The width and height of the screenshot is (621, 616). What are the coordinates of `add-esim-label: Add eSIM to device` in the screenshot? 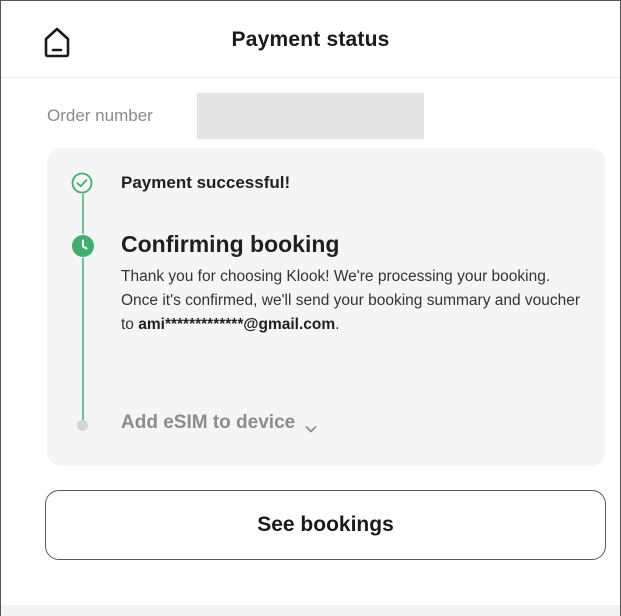 It's located at (208, 422).